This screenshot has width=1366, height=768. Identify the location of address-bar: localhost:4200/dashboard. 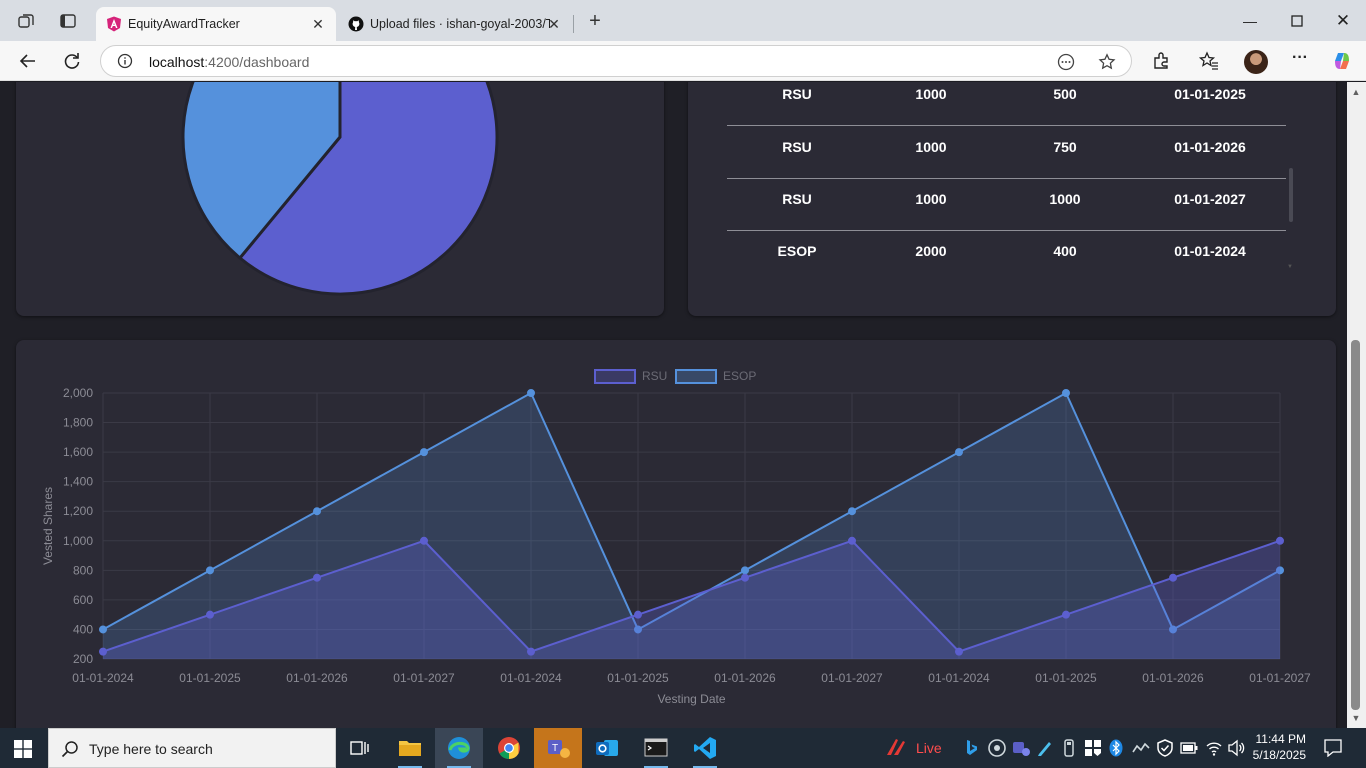
(616, 61).